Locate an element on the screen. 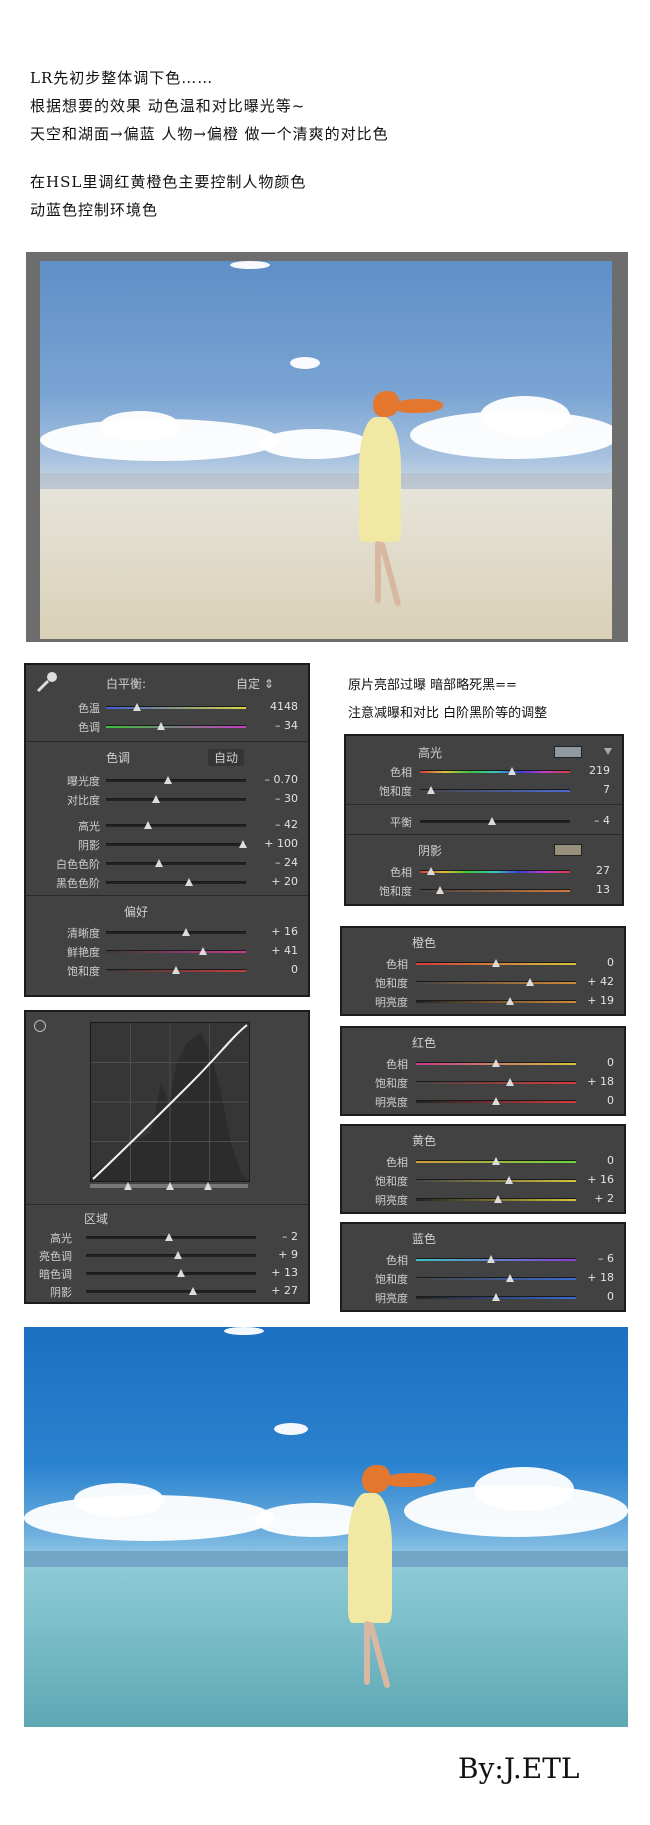 This screenshot has width=650, height=1825. collapse-arrow-icon is located at coordinates (608, 751).